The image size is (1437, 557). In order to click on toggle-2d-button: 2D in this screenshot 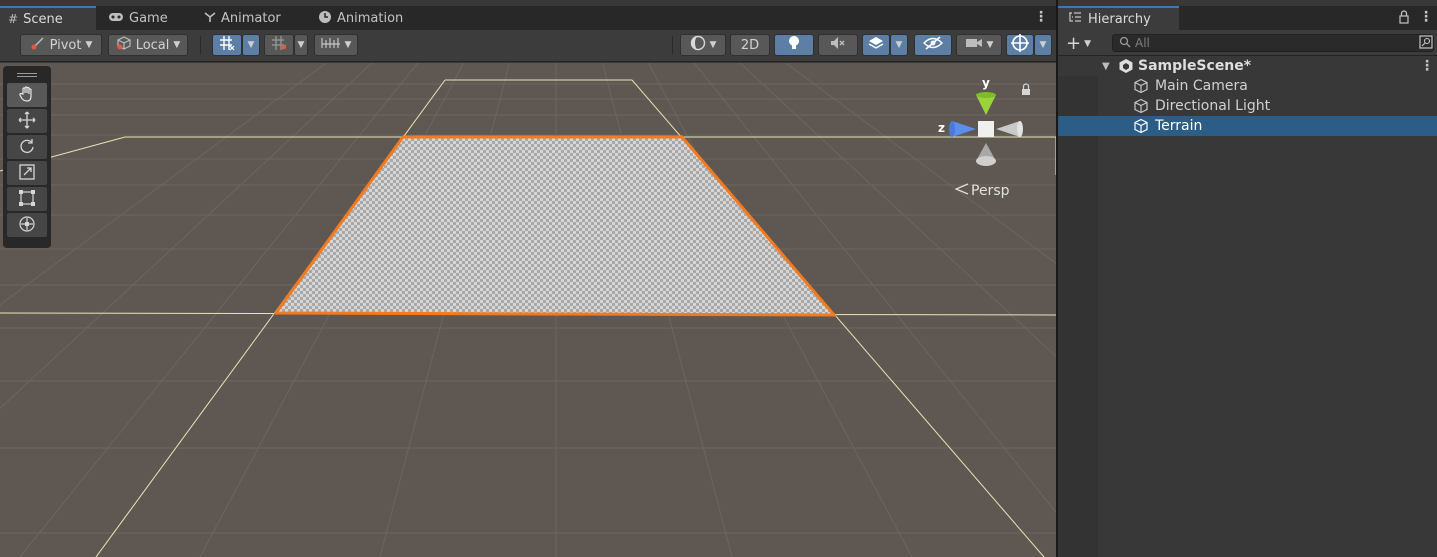, I will do `click(750, 45)`.